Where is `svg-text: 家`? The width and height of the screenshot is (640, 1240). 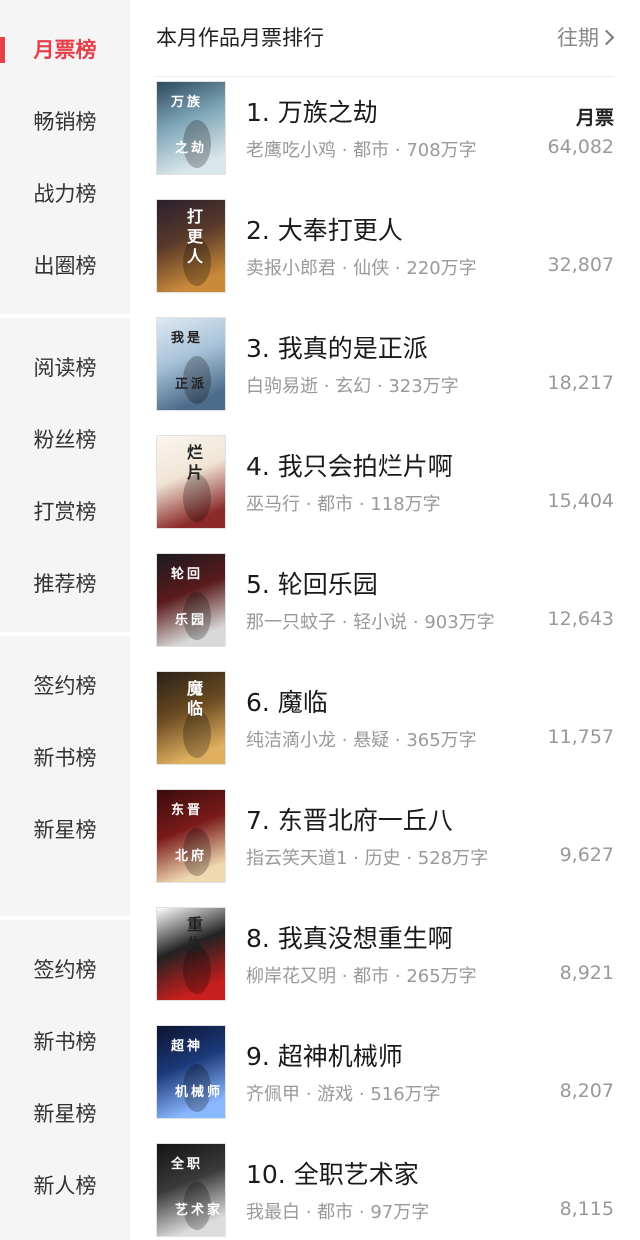
svg-text: 家 is located at coordinates (214, 1210).